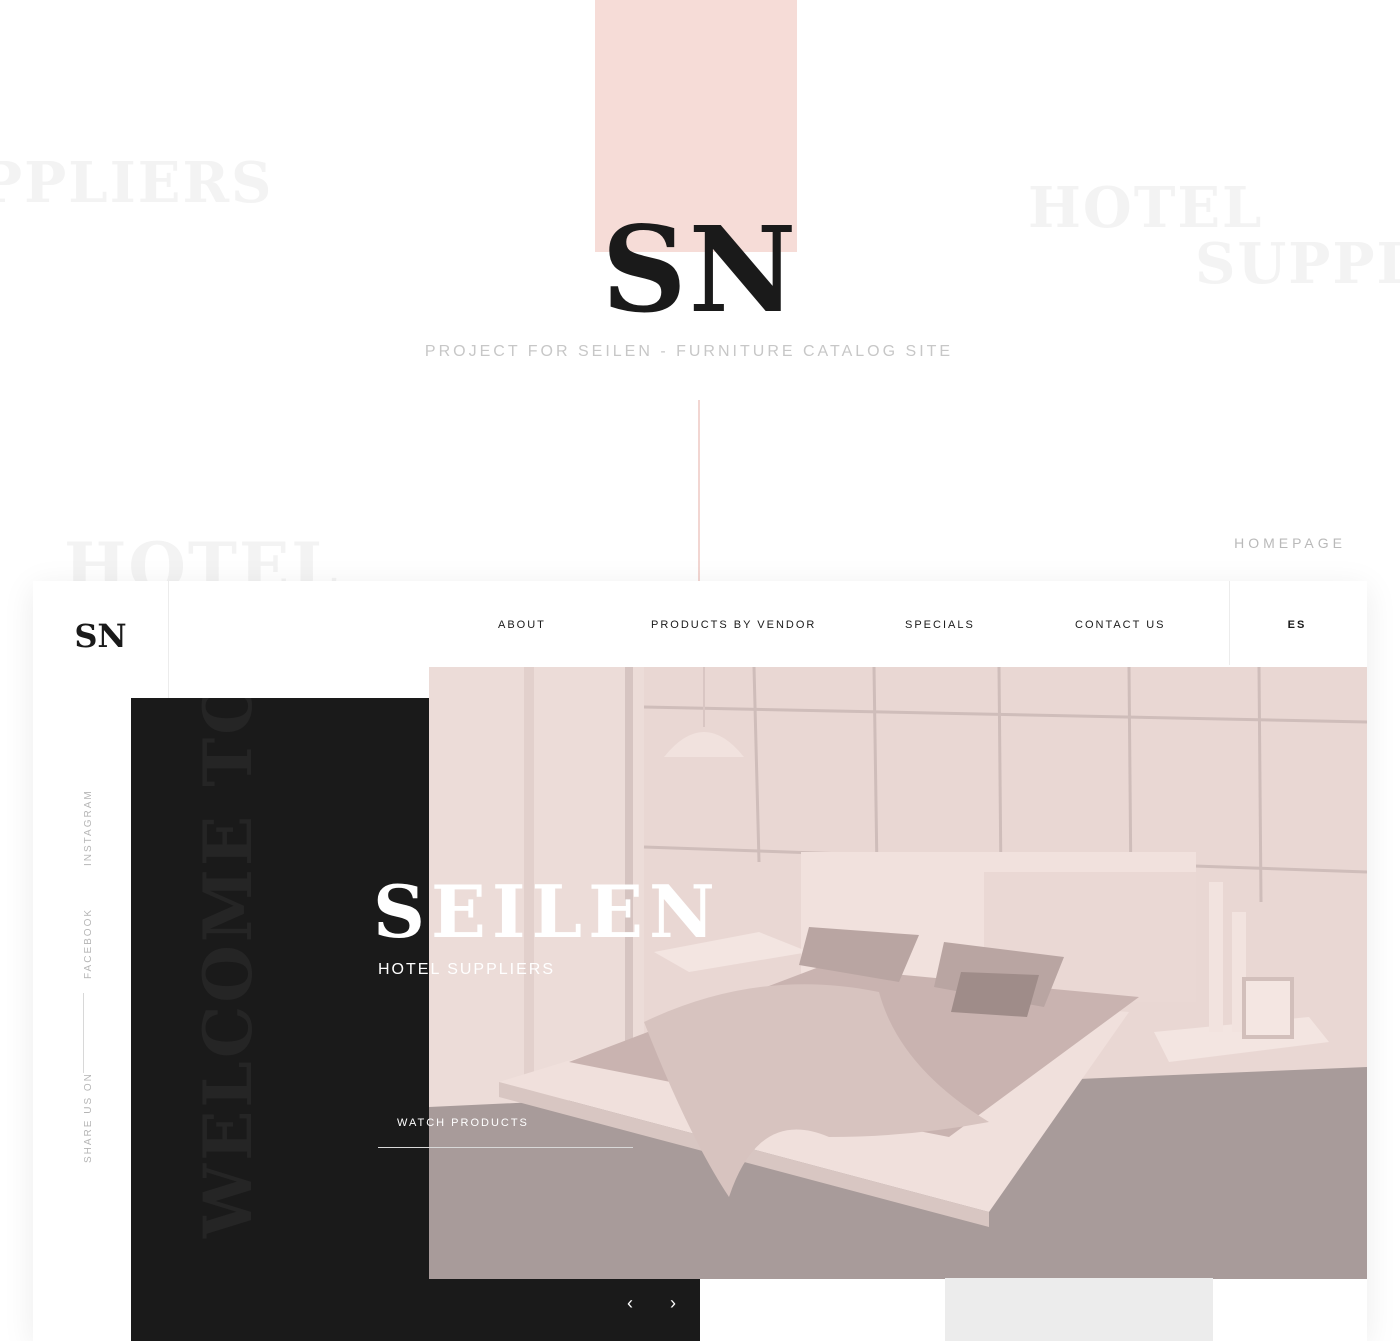 This screenshot has width=1400, height=1341. Describe the element at coordinates (88, 1117) in the screenshot. I see `share-us-on-label: SHARE US ON` at that location.